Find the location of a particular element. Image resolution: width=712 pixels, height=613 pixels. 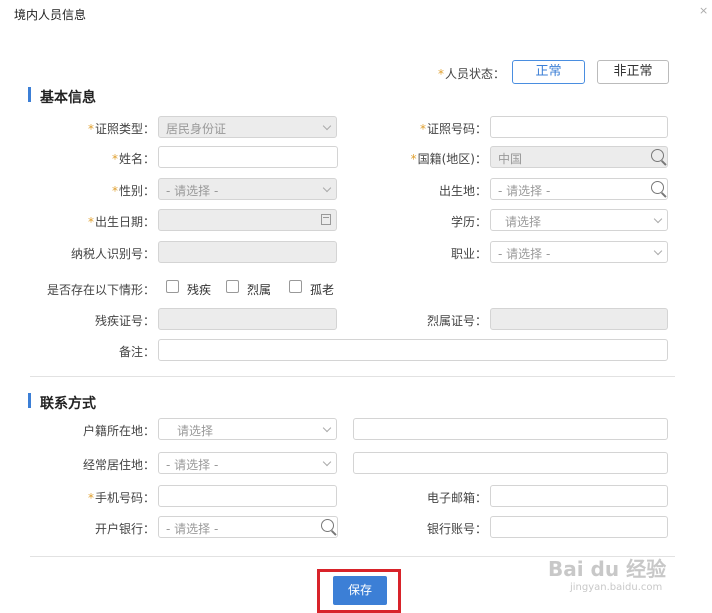

save-button: 保存 is located at coordinates (360, 590).